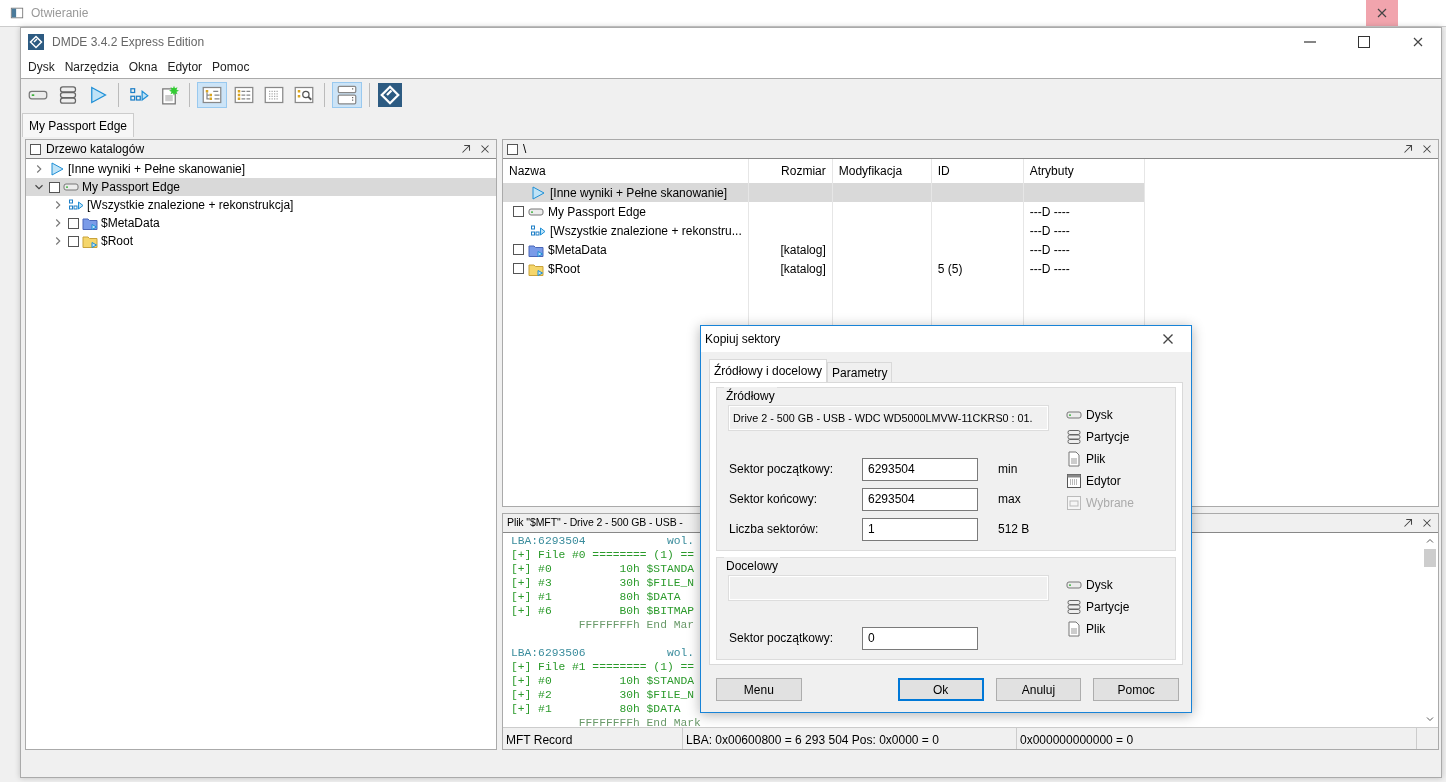 This screenshot has width=1446, height=782. I want to click on file-name: My Passport Edge, so click(597, 212).